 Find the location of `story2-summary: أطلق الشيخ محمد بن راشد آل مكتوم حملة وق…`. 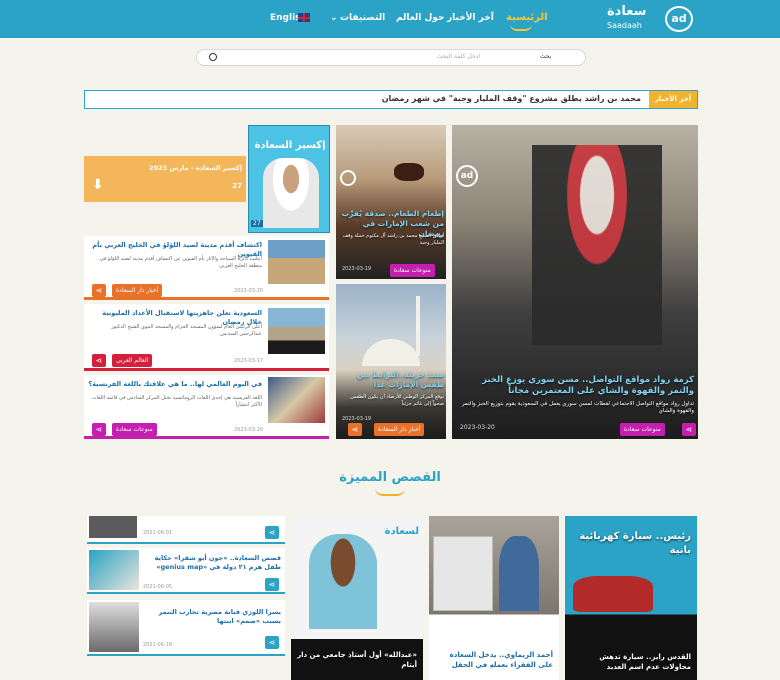

story2-summary: أطلق الشيخ محمد بن راشد آل مكتوم حملة وق… is located at coordinates (393, 239).